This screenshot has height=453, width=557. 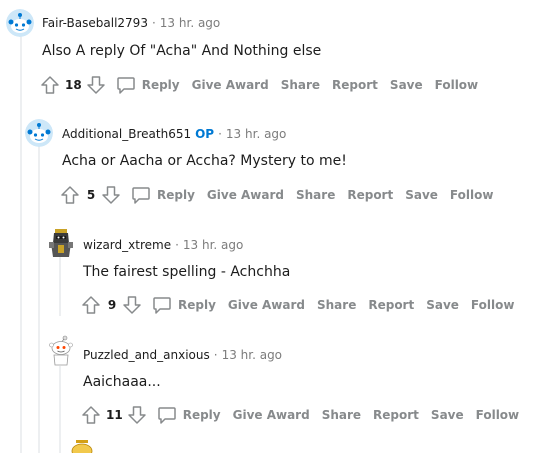 I want to click on white-snoo-avatar-icon, so click(x=61, y=350).